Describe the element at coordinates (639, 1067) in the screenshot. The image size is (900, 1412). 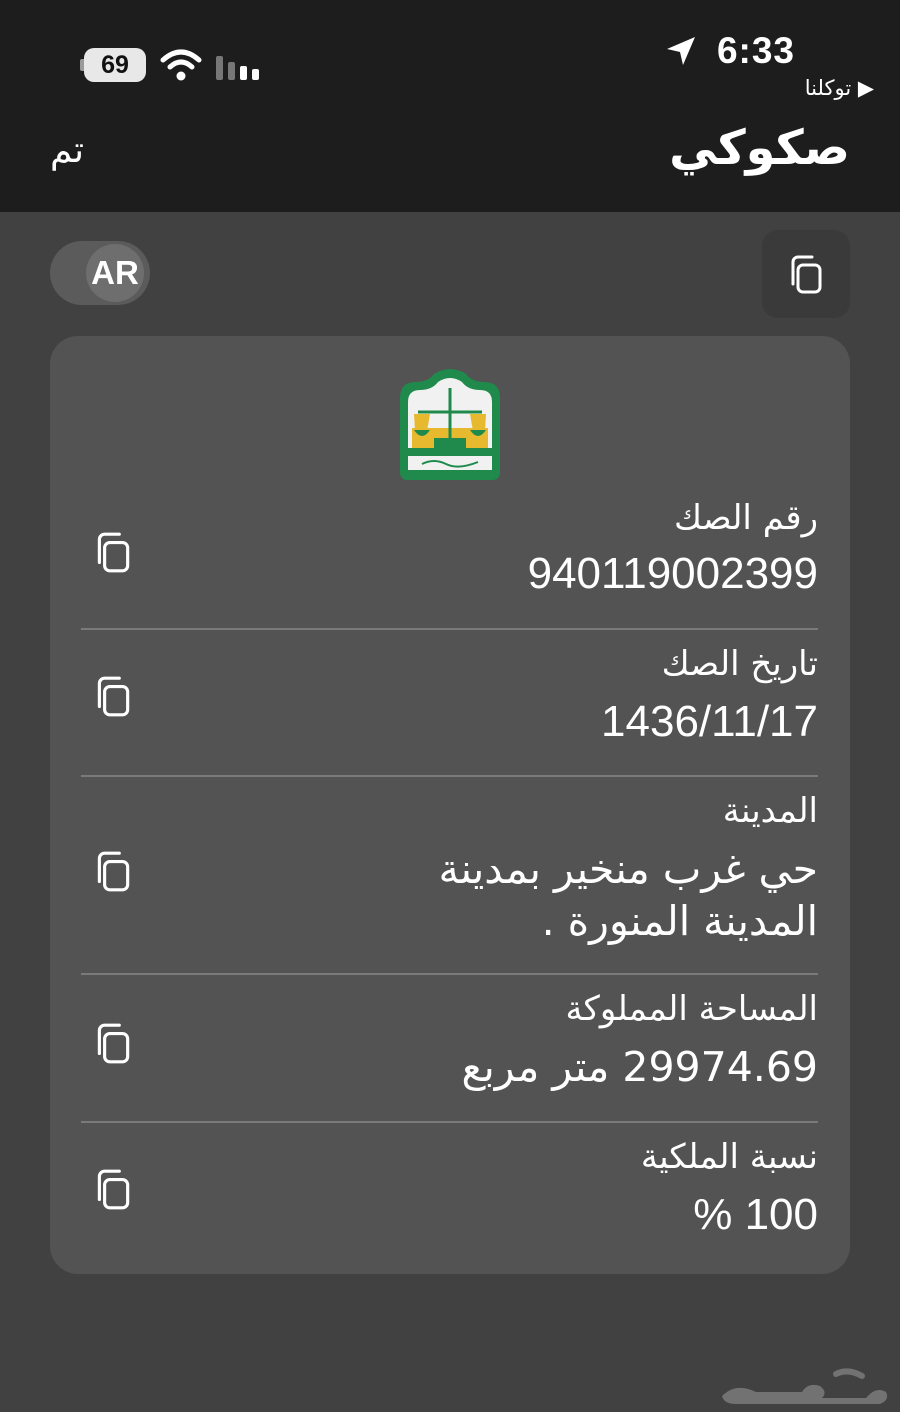
I see `owned-area-value: 29974.69 متر مربع` at that location.